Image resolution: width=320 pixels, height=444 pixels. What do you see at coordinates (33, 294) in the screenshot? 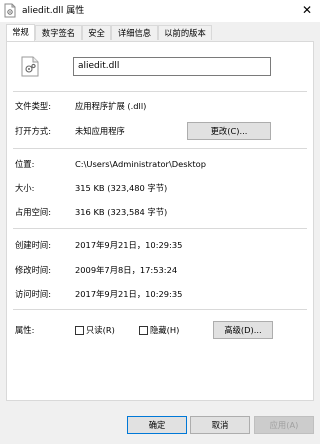
I see `accessed-label: 访问时间:` at bounding box center [33, 294].